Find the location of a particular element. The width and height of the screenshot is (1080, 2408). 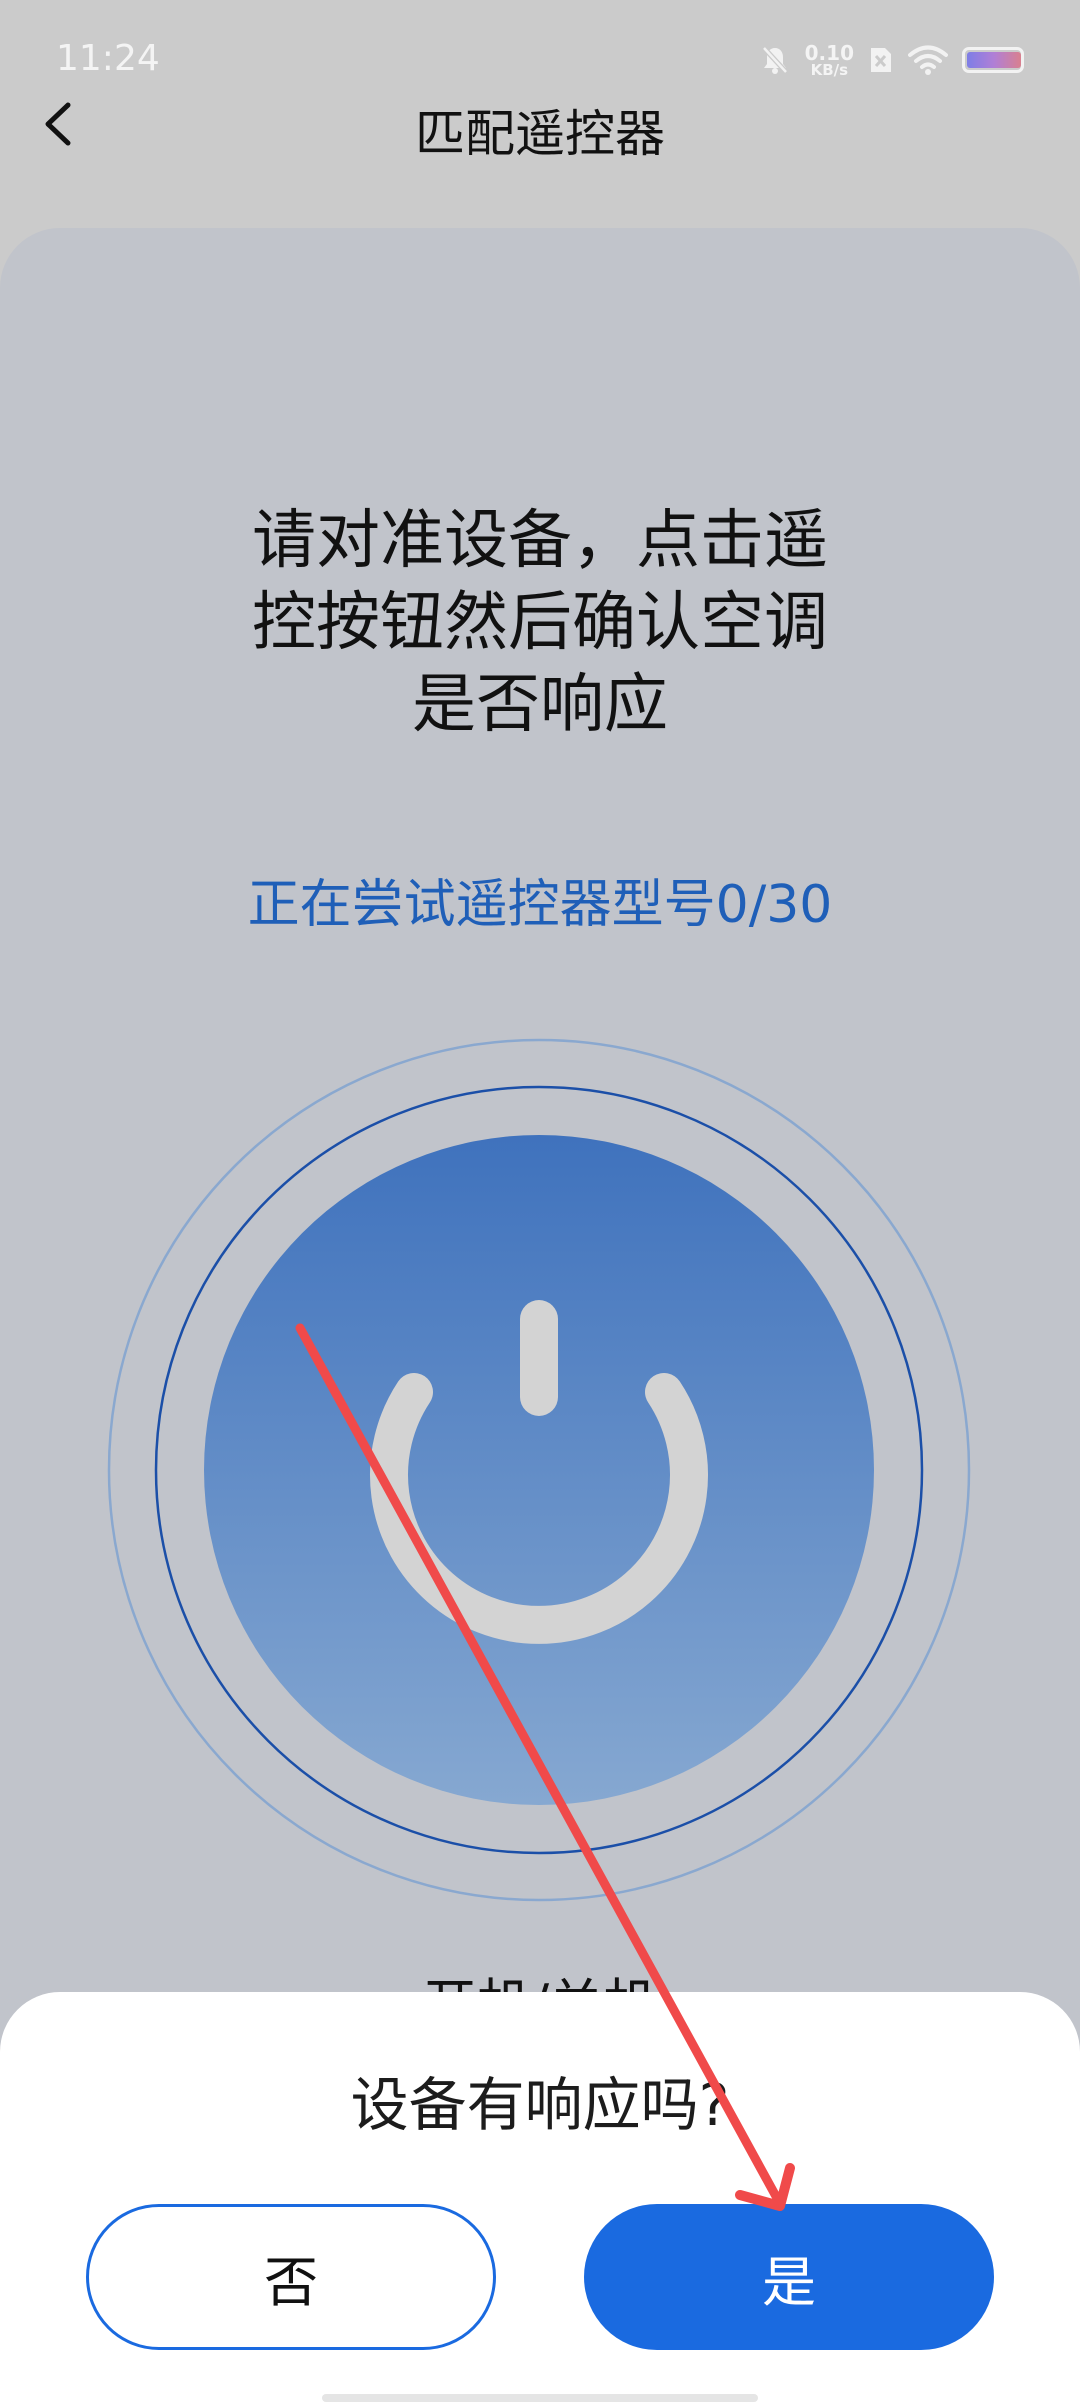

header: 匹配遥控器 is located at coordinates (540, 125).